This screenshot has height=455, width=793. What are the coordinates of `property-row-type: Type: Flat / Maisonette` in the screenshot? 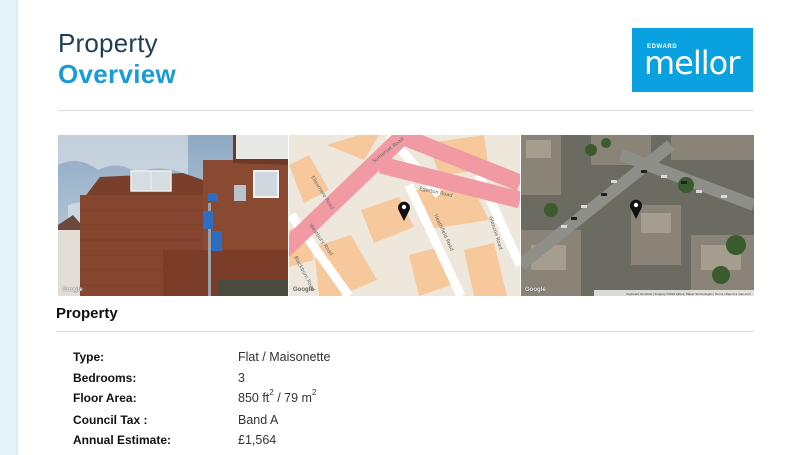 It's located at (323, 360).